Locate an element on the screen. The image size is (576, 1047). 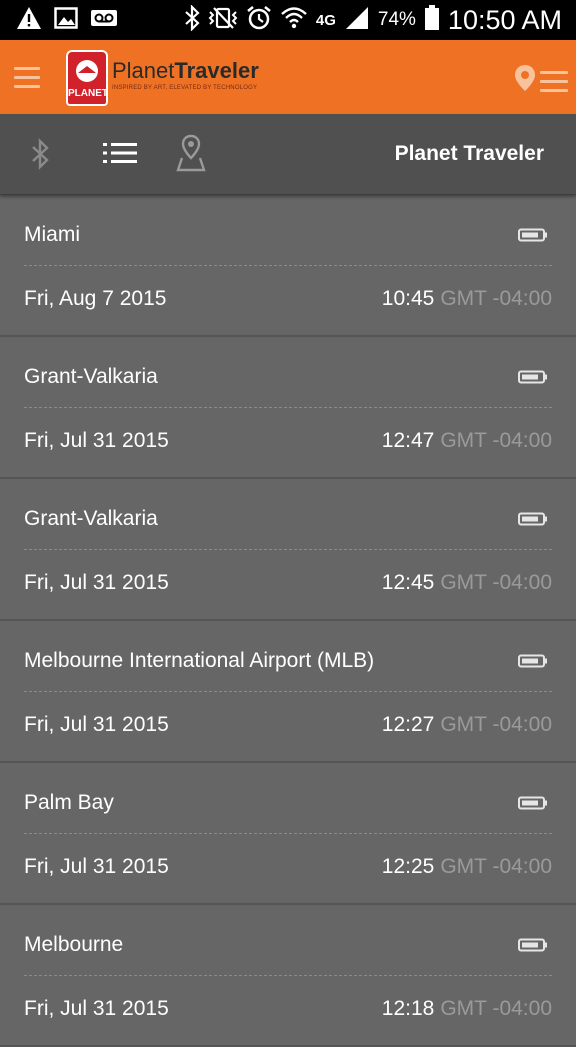
visit-time-group: 12:25 GMT -04:00 is located at coordinates (467, 867).